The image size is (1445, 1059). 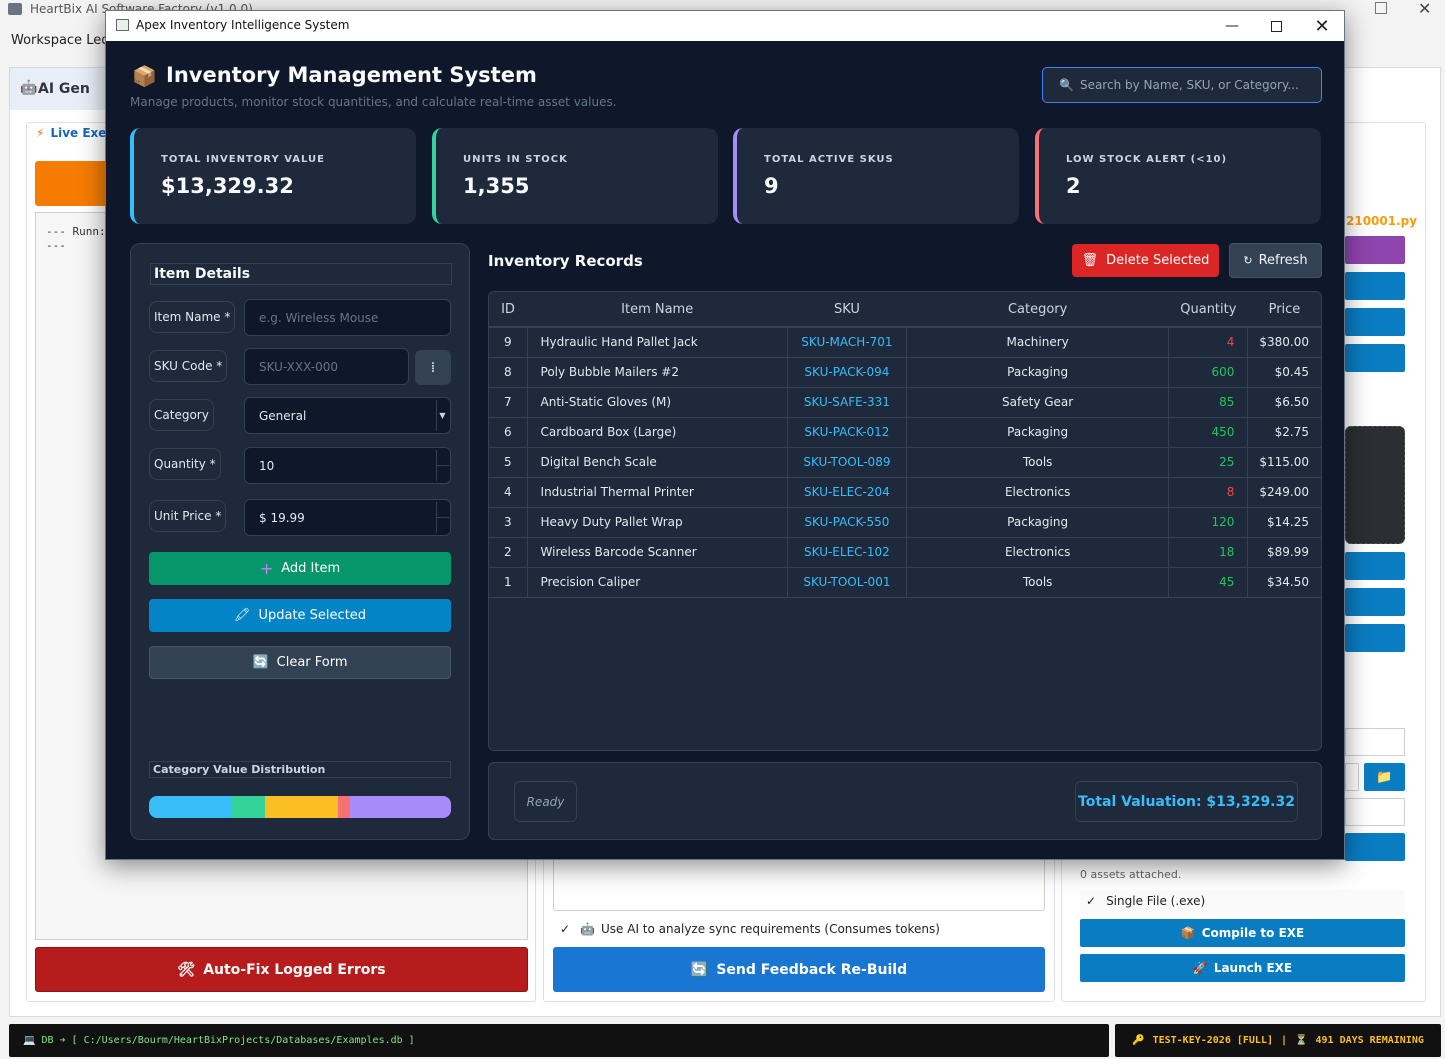 I want to click on cell-price: $14.25, so click(x=1284, y=522).